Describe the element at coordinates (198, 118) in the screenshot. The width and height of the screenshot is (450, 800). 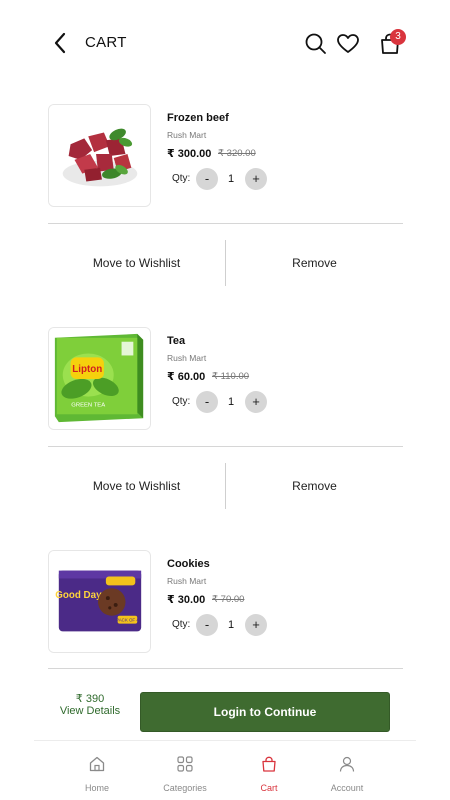
I see `product-name: Frozen beef` at that location.